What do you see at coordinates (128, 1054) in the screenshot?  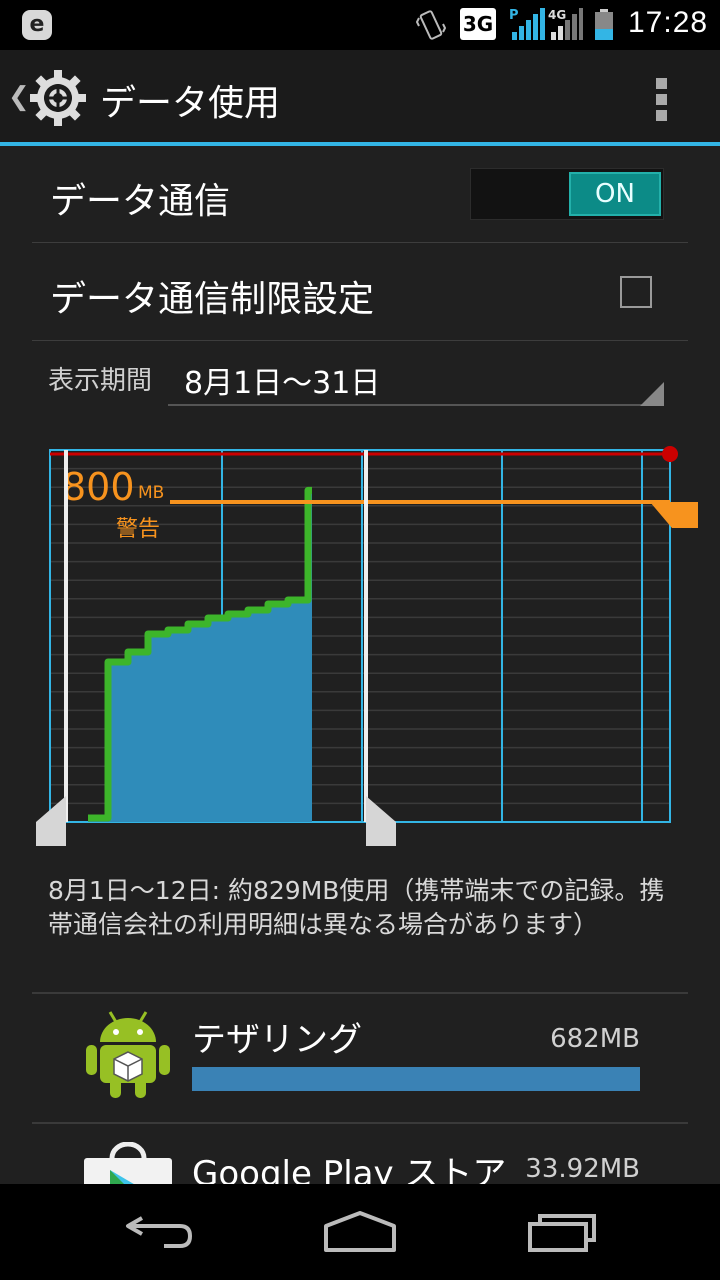 I see `android-tethering-icon` at bounding box center [128, 1054].